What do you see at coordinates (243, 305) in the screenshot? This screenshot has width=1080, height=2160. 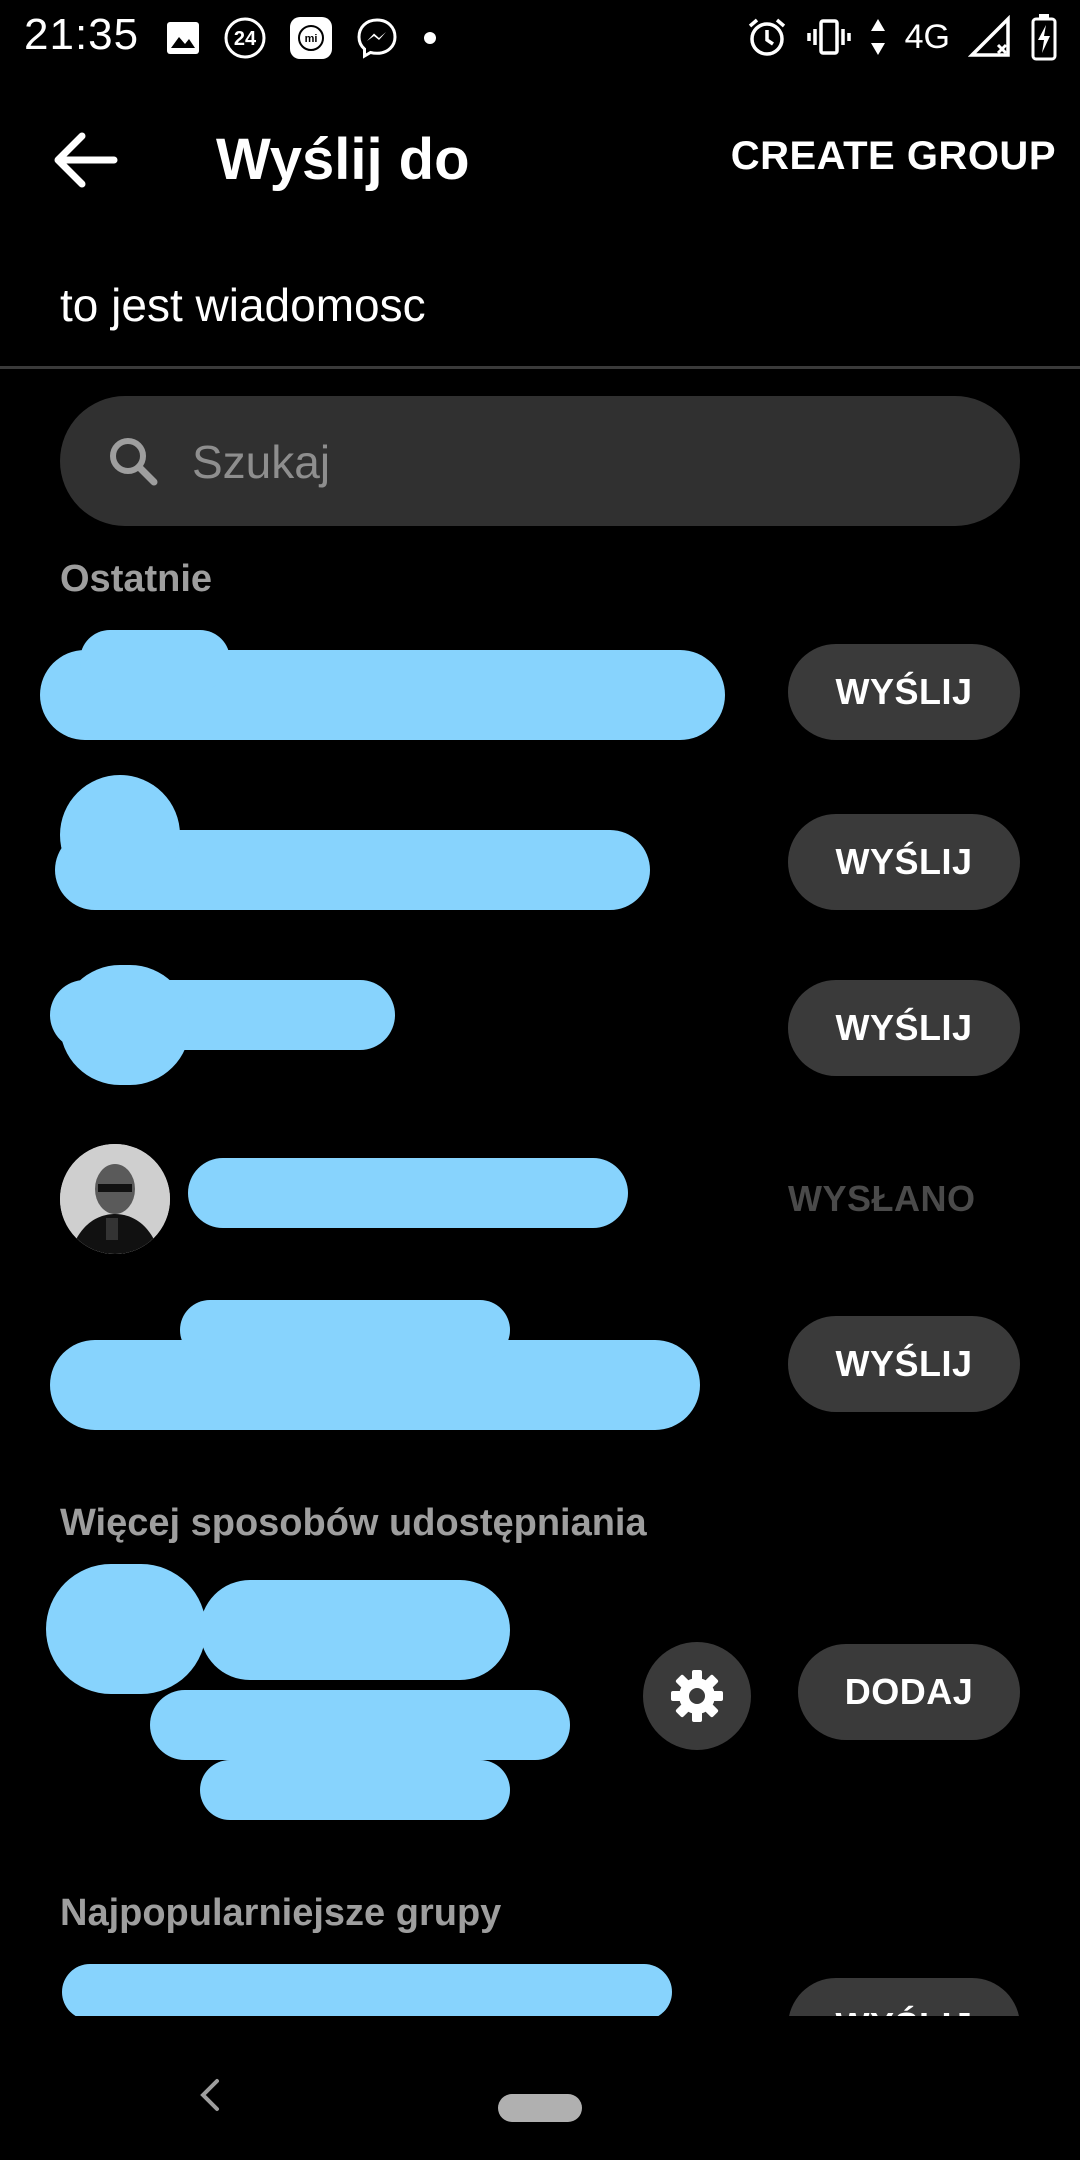 I see `message-text: to jest wiadomosc` at bounding box center [243, 305].